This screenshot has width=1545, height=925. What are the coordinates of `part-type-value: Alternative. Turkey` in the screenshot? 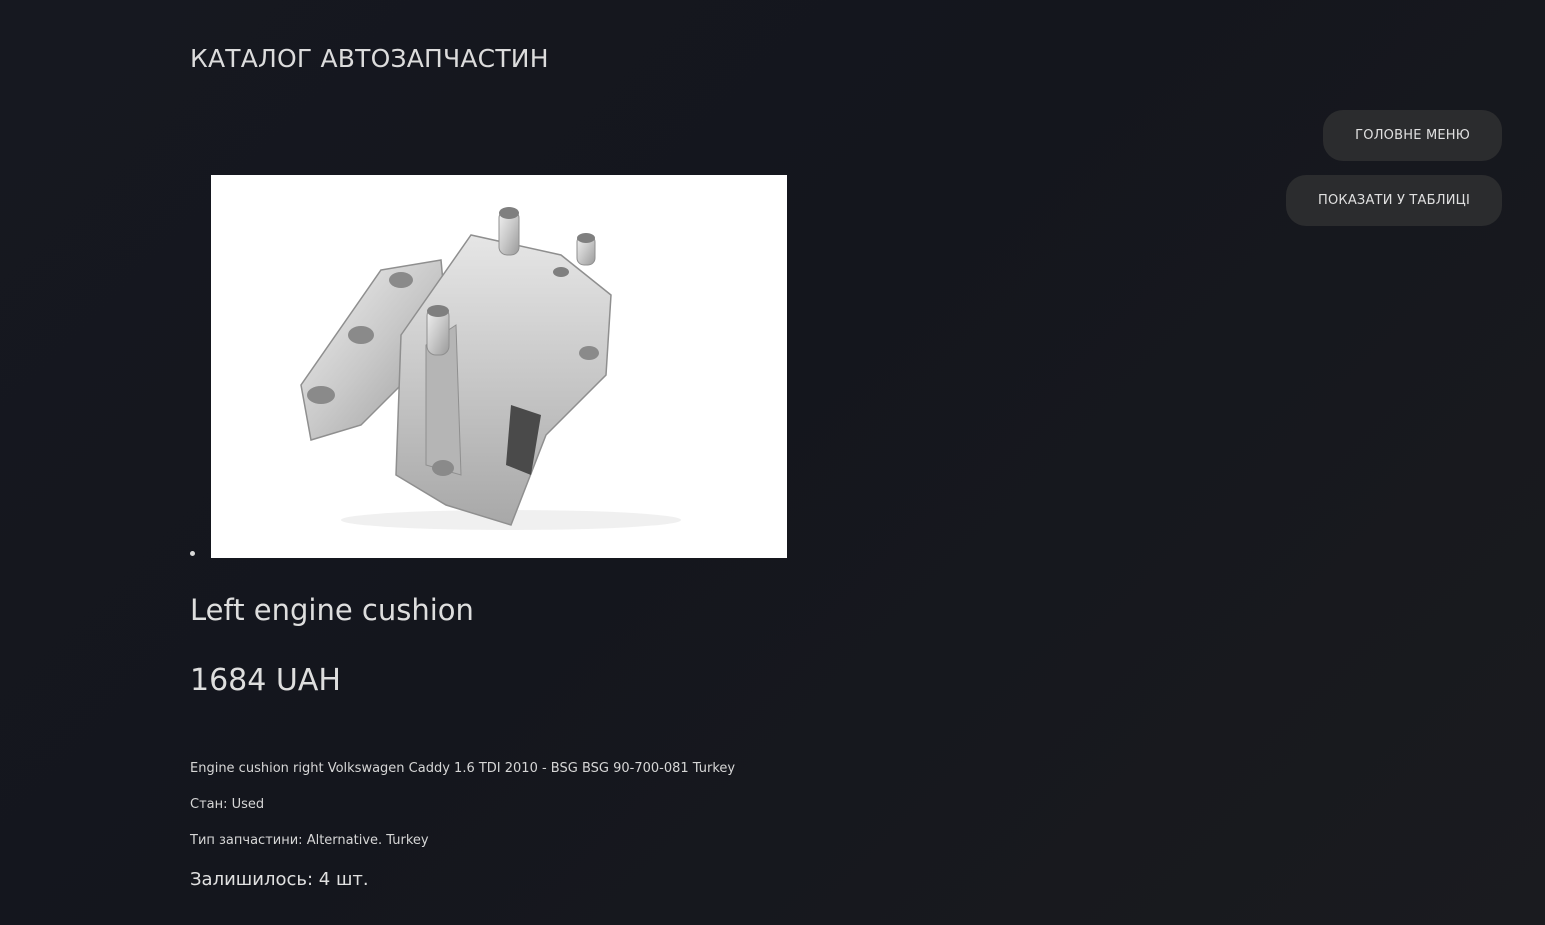 It's located at (367, 840).